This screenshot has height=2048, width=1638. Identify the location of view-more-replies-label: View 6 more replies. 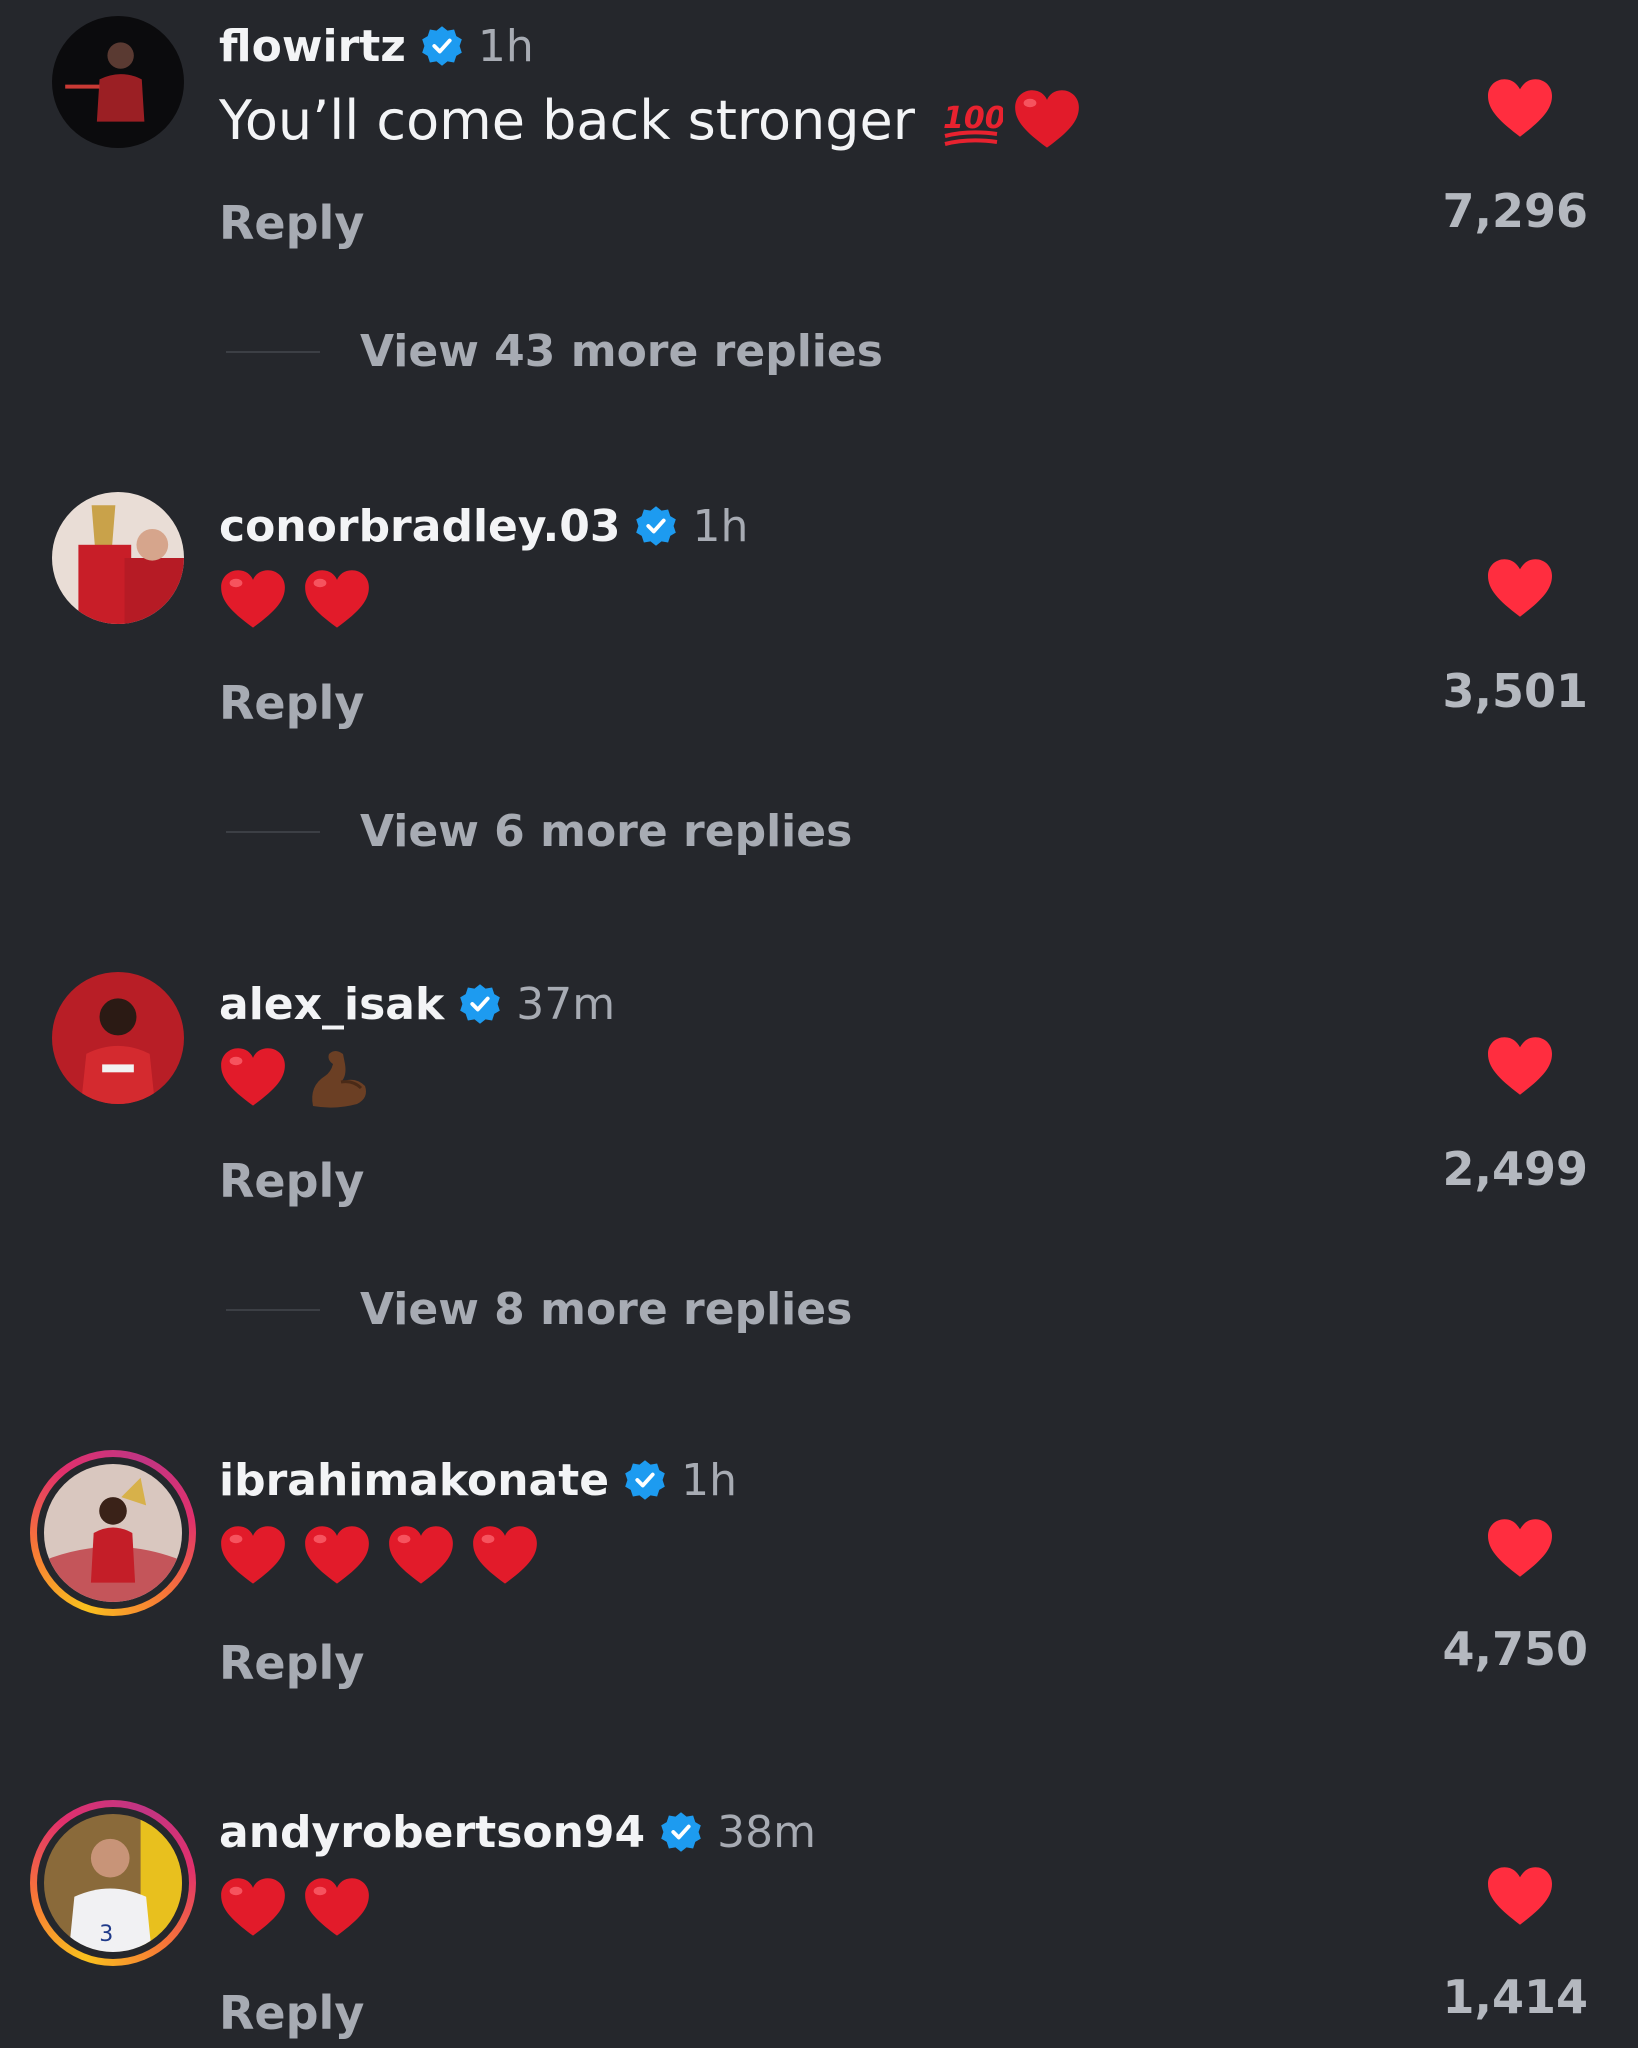
(606, 831).